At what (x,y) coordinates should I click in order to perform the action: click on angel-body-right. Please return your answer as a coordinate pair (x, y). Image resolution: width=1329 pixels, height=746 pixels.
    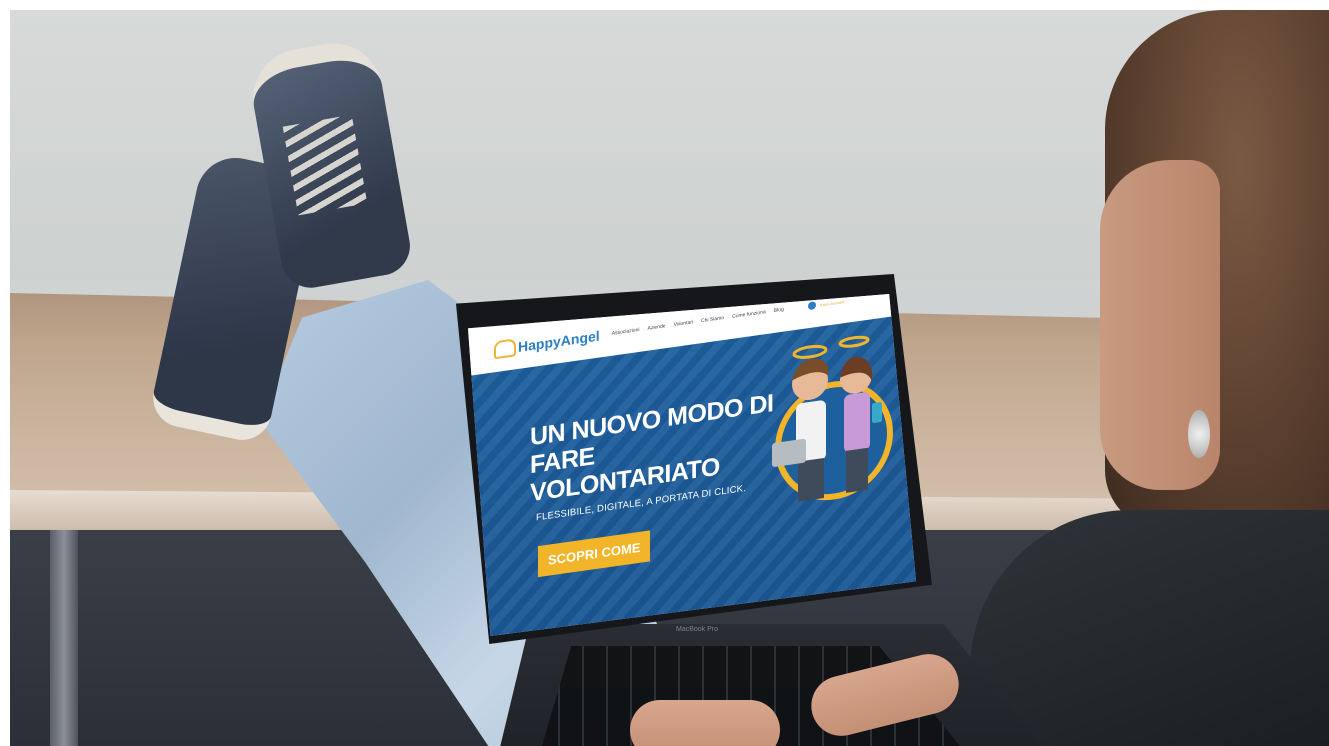
    Looking at the image, I should click on (857, 422).